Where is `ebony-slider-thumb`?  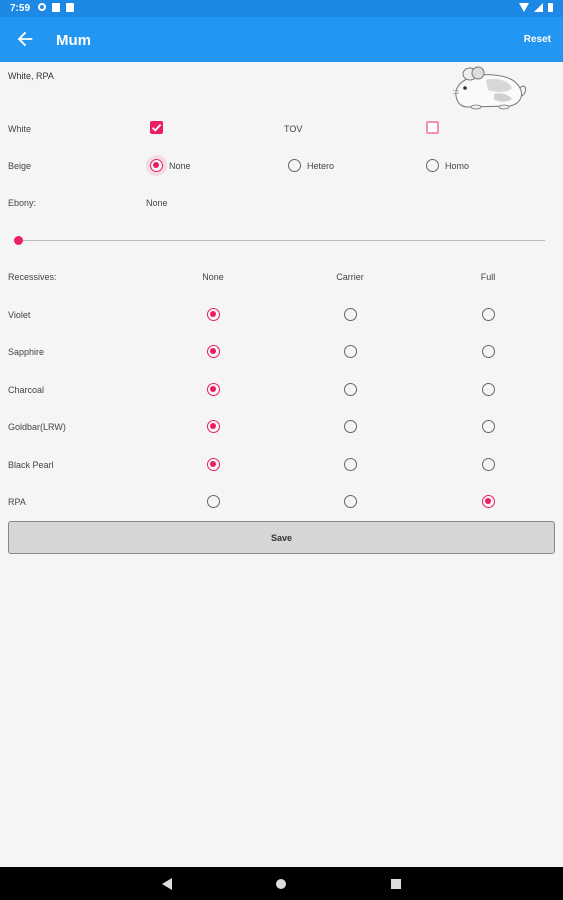
ebony-slider-thumb is located at coordinates (18, 240).